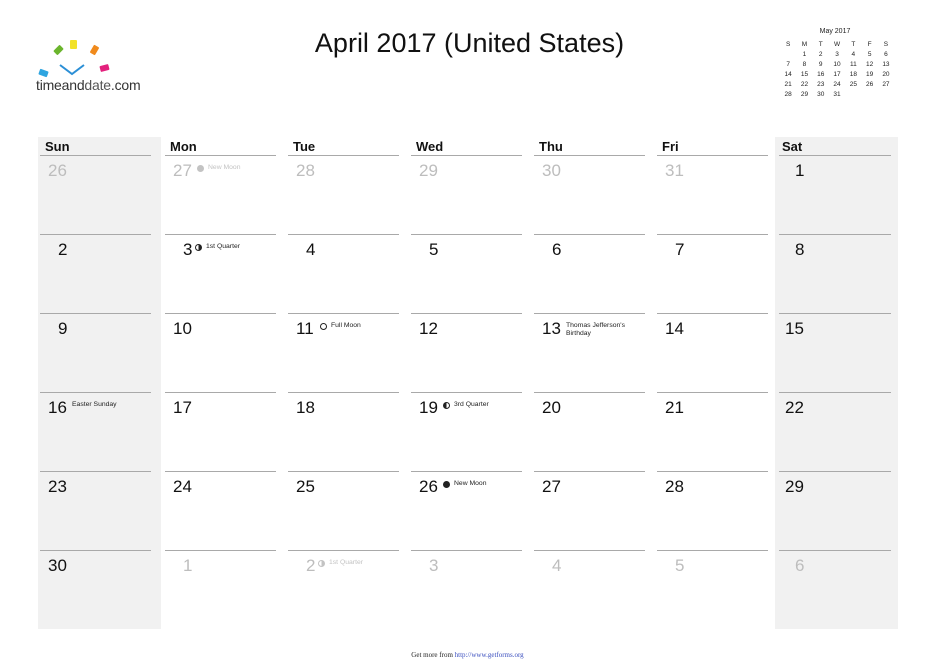 The height and width of the screenshot is (661, 935). I want to click on footer-text: Get more from, so click(433, 655).